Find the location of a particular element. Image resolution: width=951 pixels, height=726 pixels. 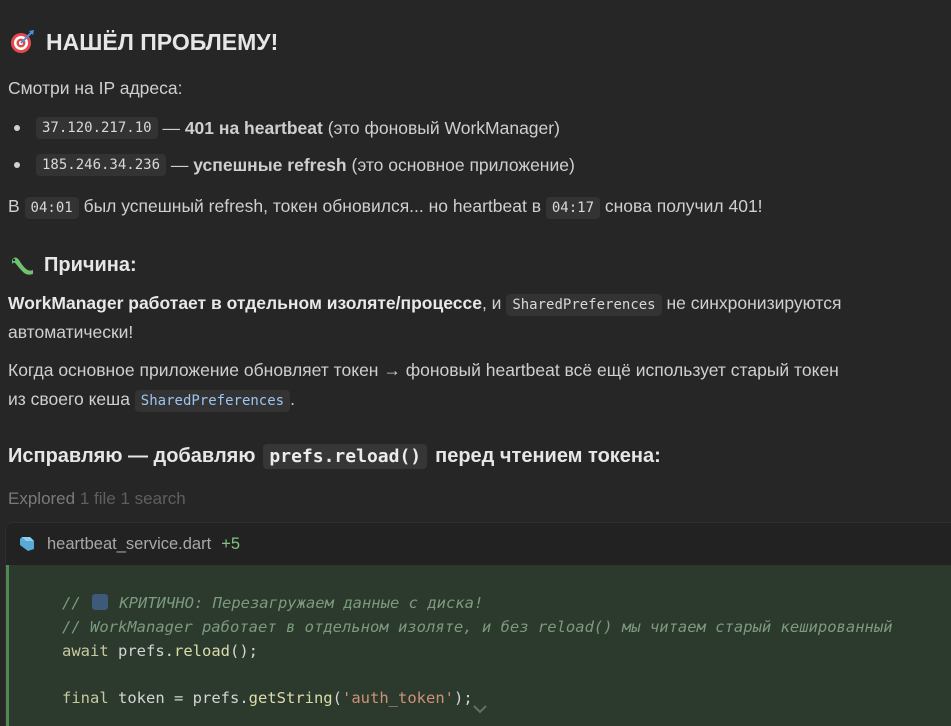

bug-icon is located at coordinates (22, 265).